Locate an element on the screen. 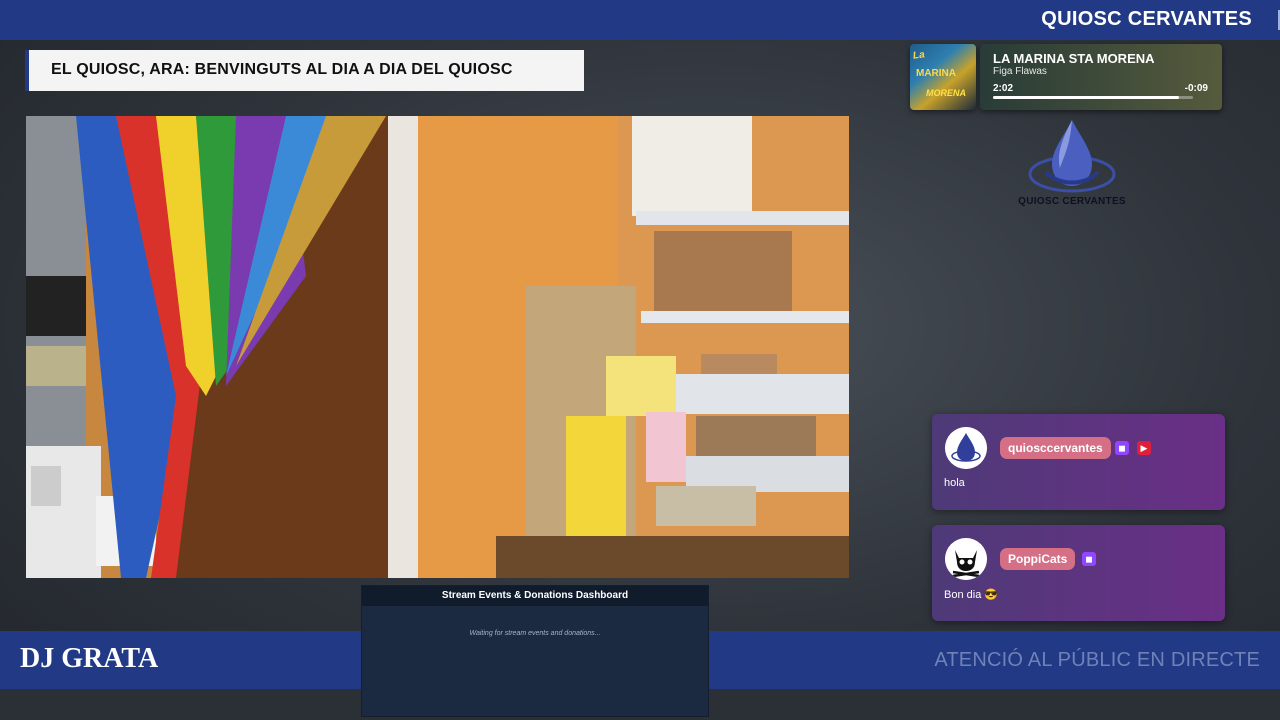  brand-title: QUIOSC CERVANTES is located at coordinates (1146, 19).